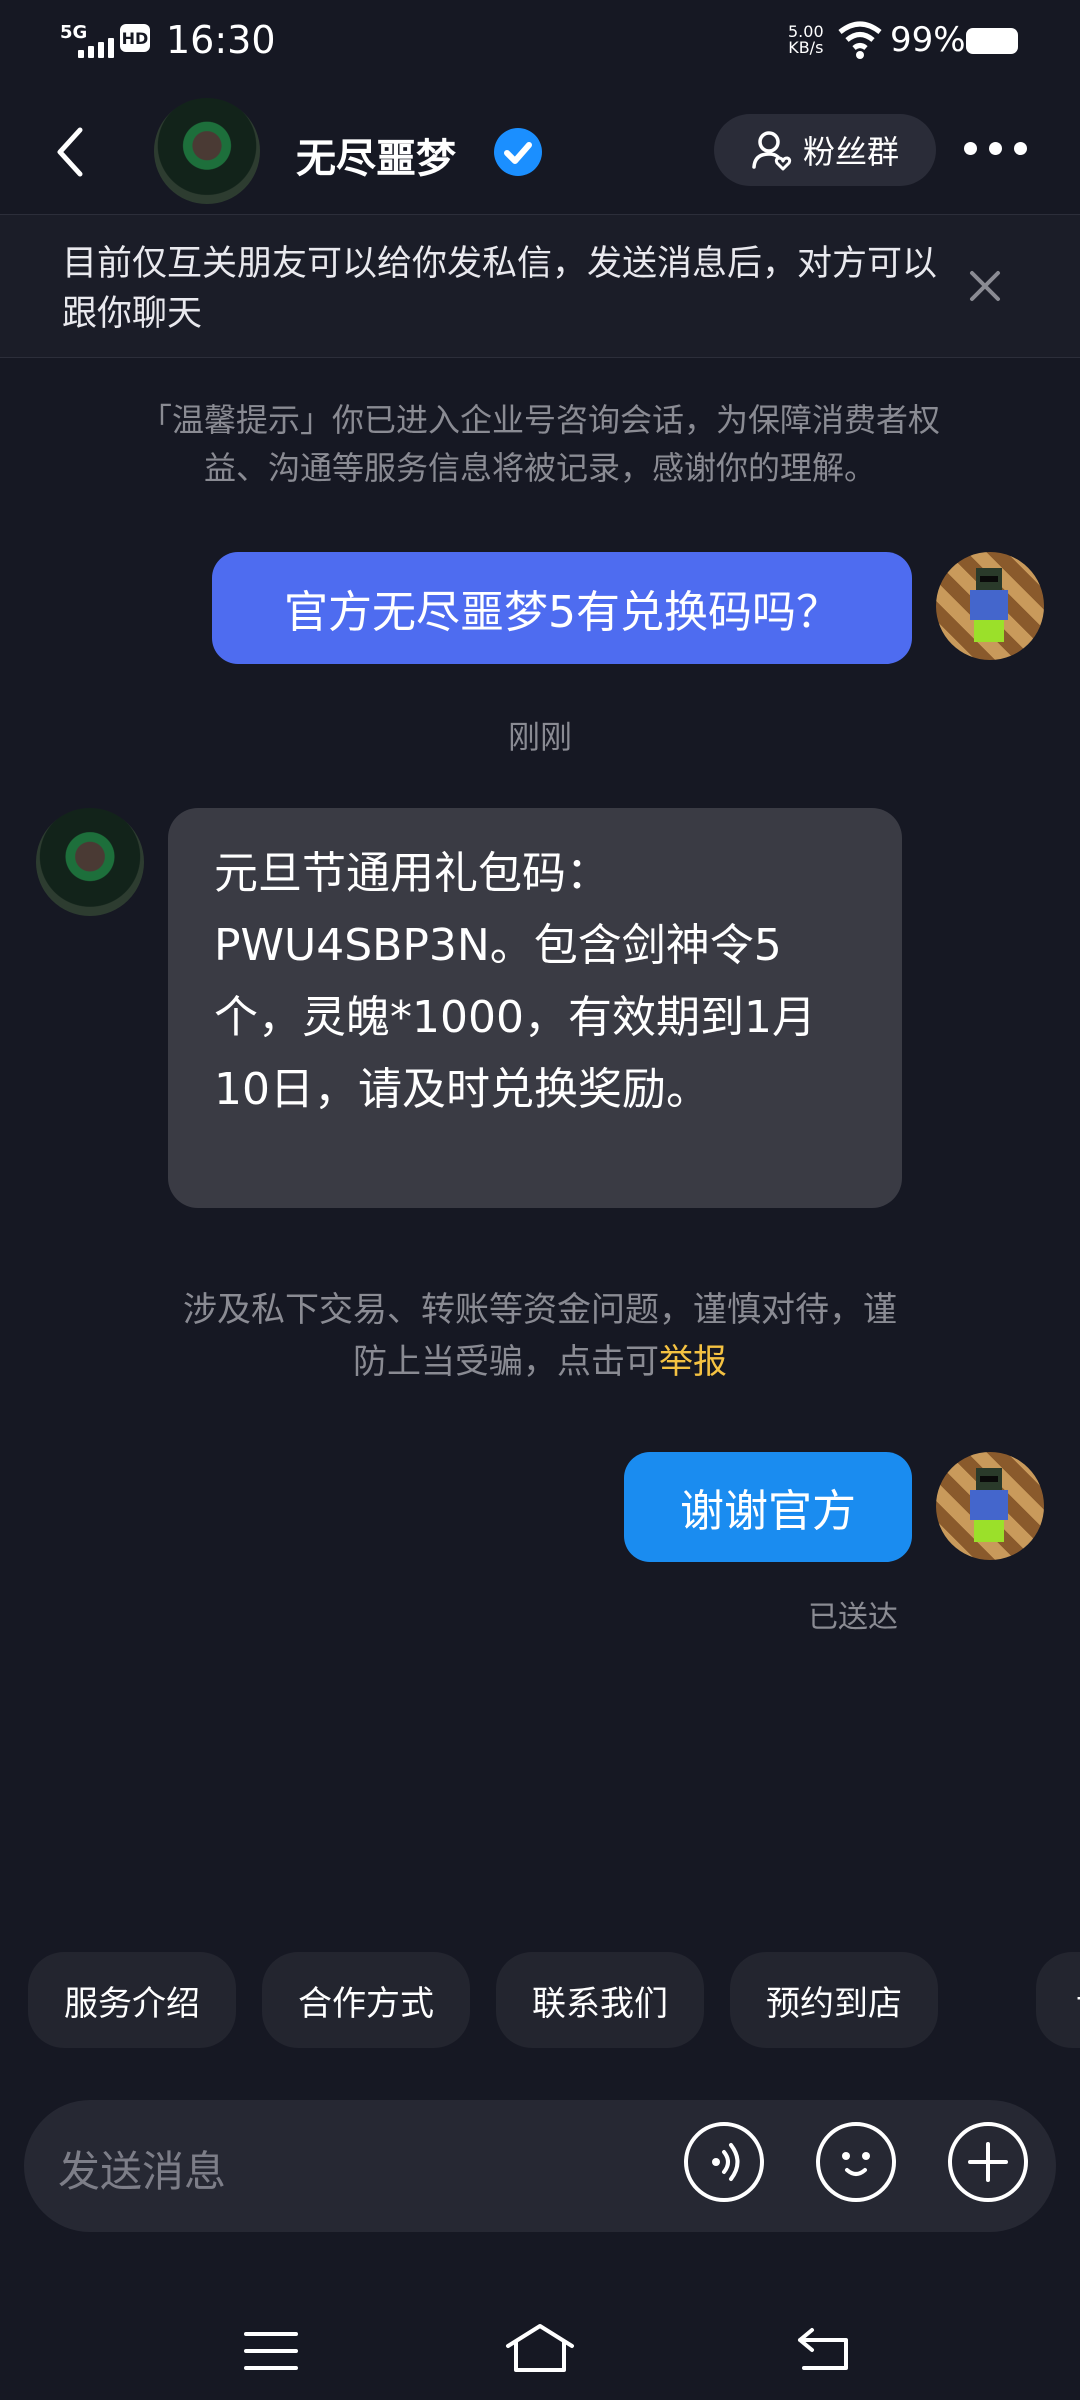 The image size is (1080, 2400). I want to click on verified-icon, so click(518, 152).